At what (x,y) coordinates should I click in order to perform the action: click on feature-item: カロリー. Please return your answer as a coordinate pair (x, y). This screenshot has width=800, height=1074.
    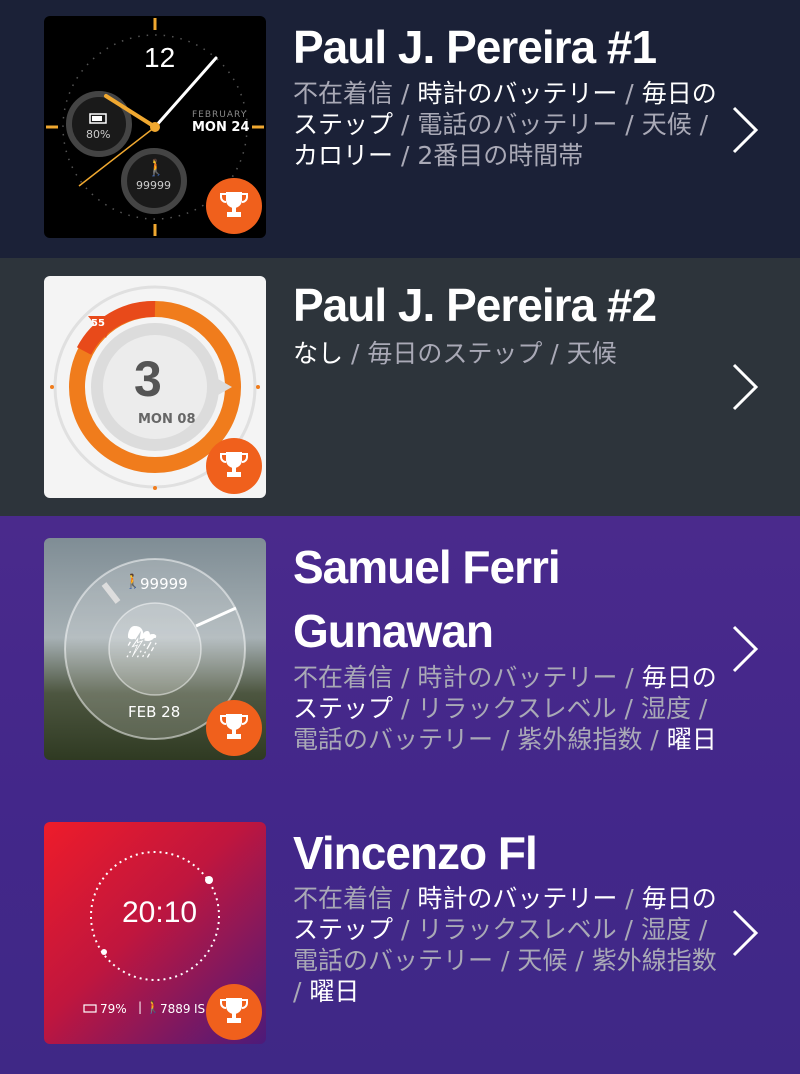
    Looking at the image, I should click on (343, 155).